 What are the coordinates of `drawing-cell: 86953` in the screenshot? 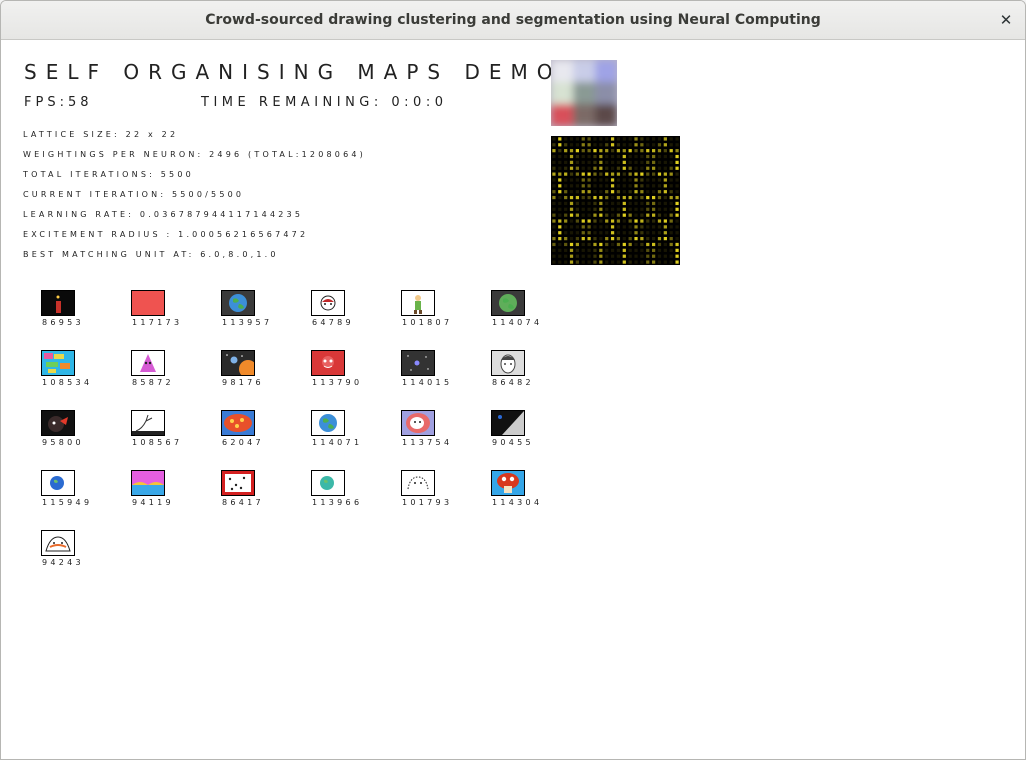 It's located at (71, 315).